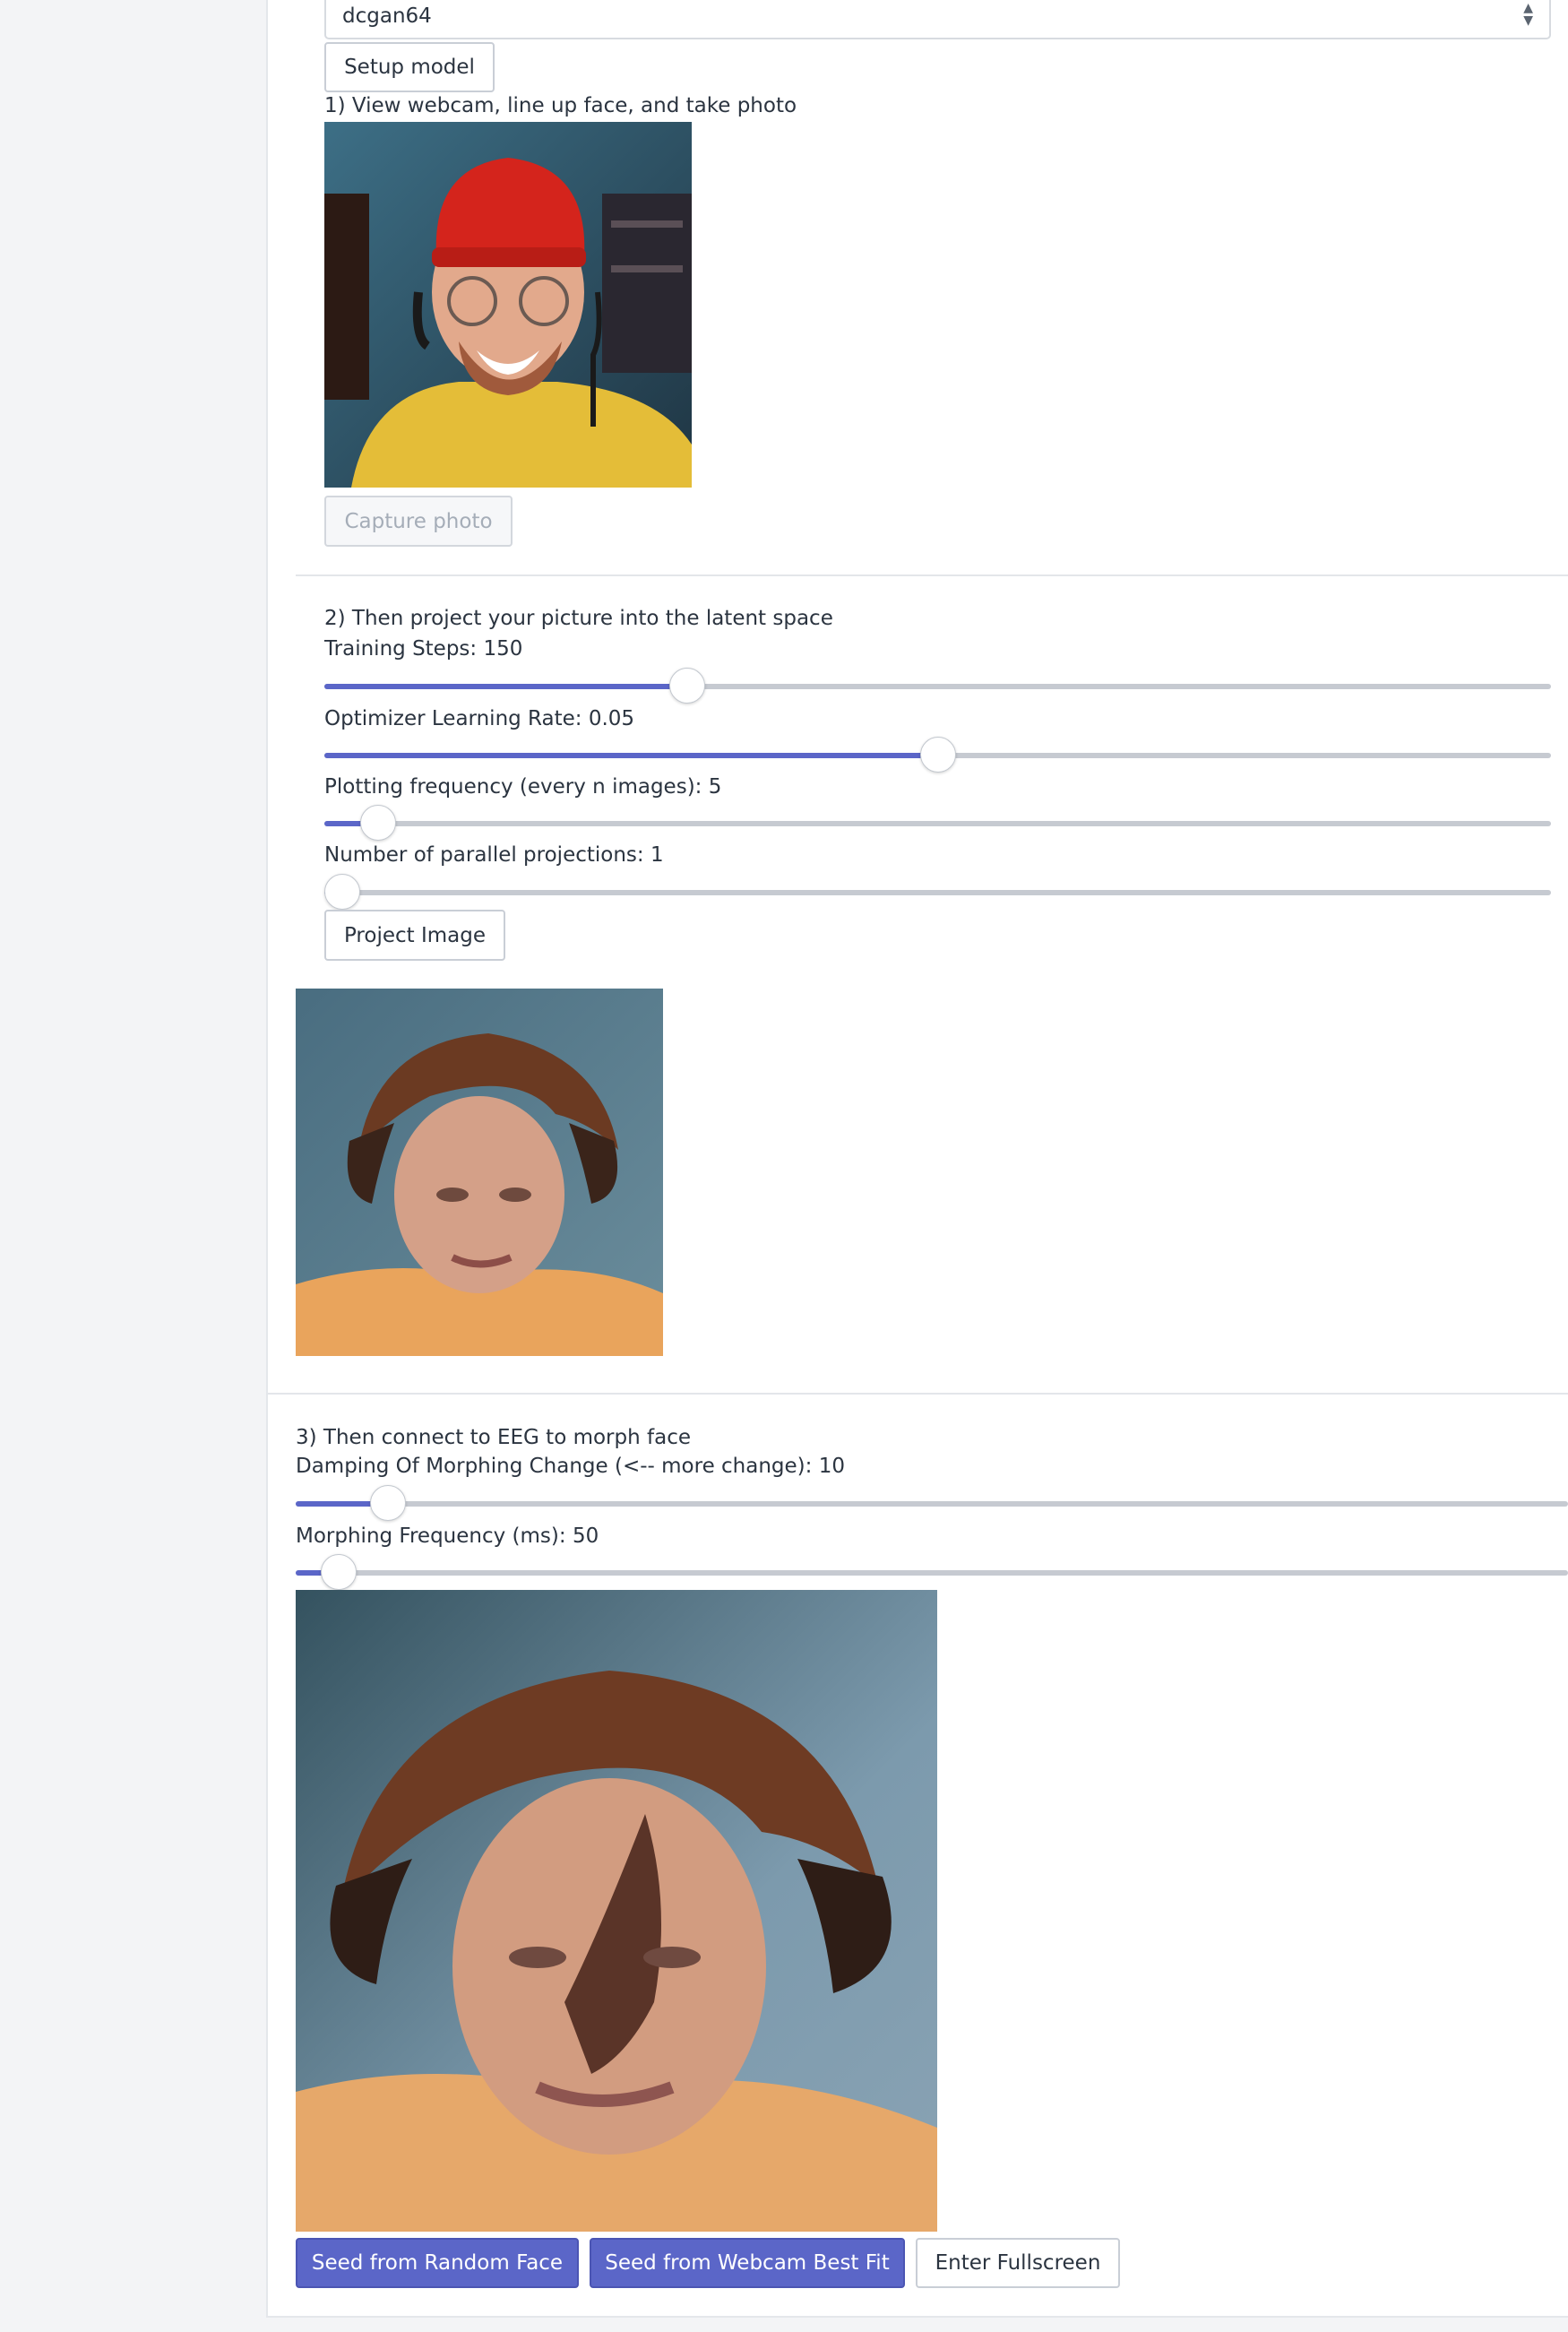 The height and width of the screenshot is (2332, 1568). What do you see at coordinates (747, 2263) in the screenshot?
I see `seed-webcam-best-fit-button: Seed from Webcam Best Fit` at bounding box center [747, 2263].